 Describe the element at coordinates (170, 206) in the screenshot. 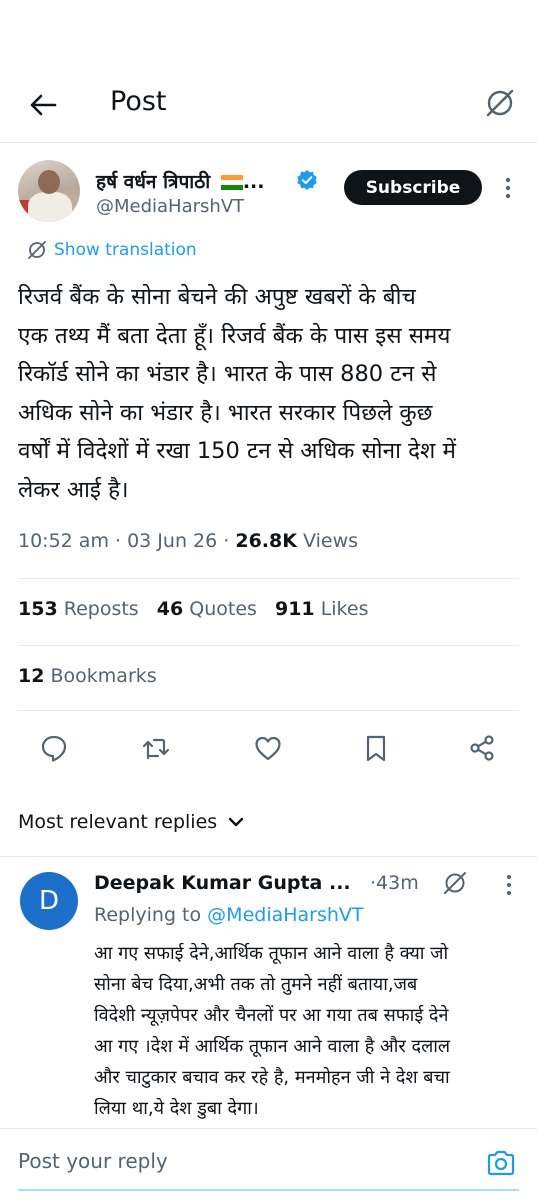

I see `author-handle: @MediaHarshVT` at that location.